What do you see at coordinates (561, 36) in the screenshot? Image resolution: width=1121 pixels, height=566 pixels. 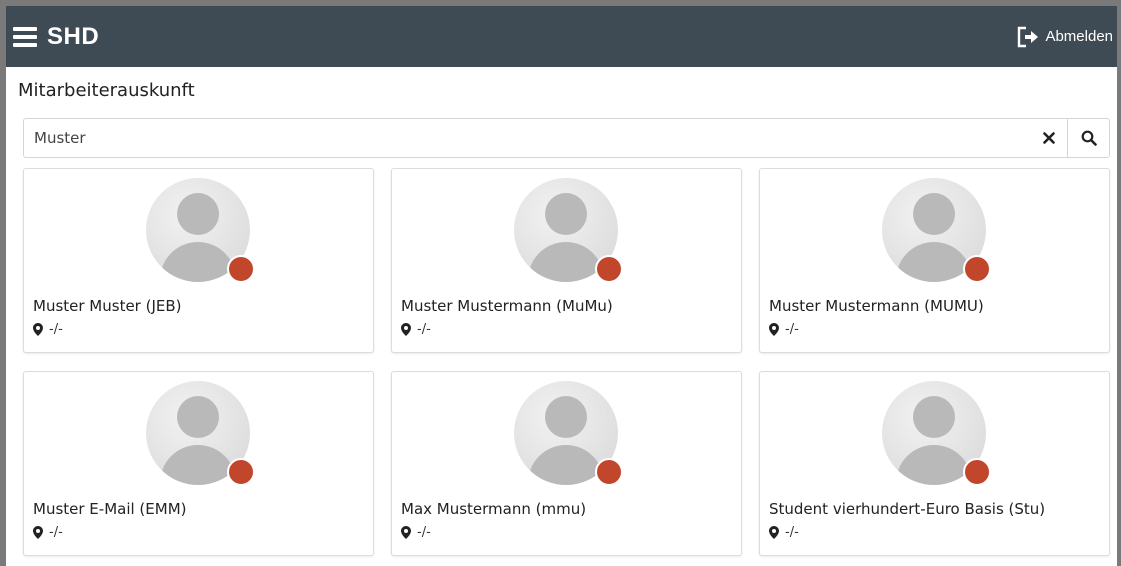 I see `top-navbar: SHD Abmelden` at bounding box center [561, 36].